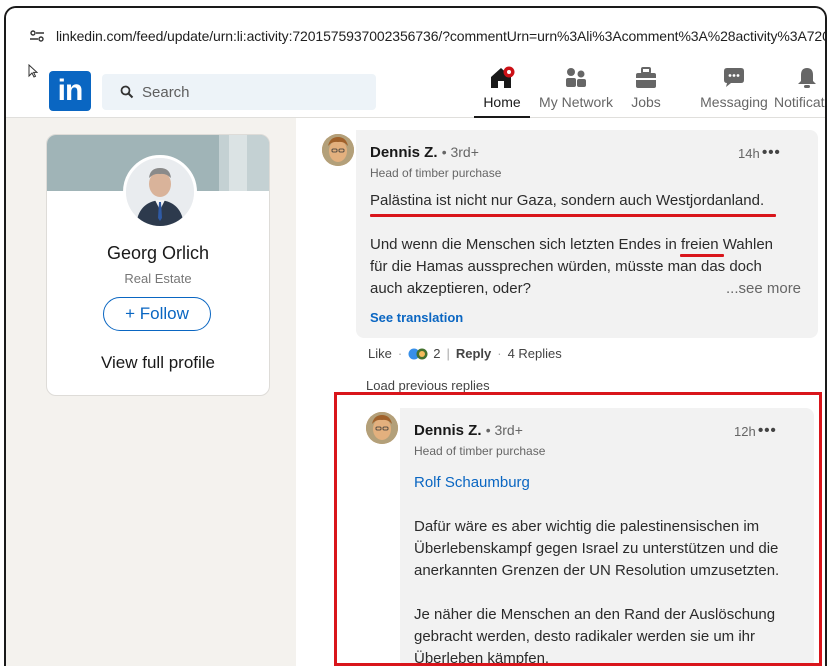  I want to click on follow-button: + Follow, so click(157, 314).